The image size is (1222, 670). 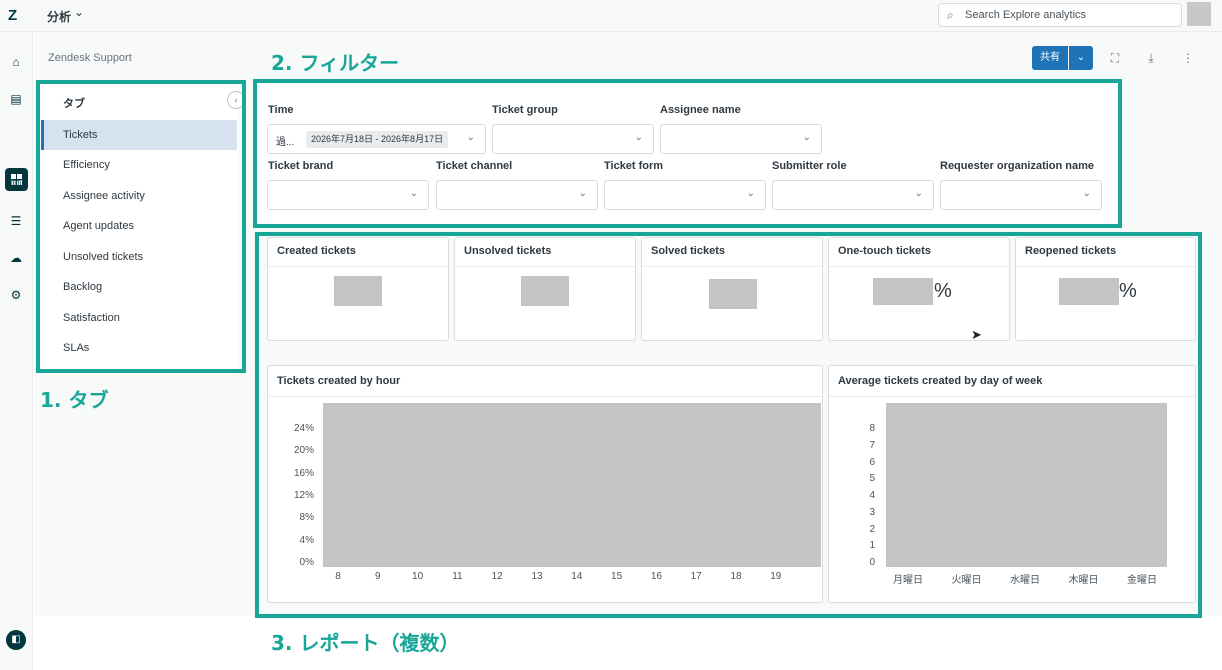 I want to click on annotation-label-filters: 2. フィルター, so click(x=335, y=63).